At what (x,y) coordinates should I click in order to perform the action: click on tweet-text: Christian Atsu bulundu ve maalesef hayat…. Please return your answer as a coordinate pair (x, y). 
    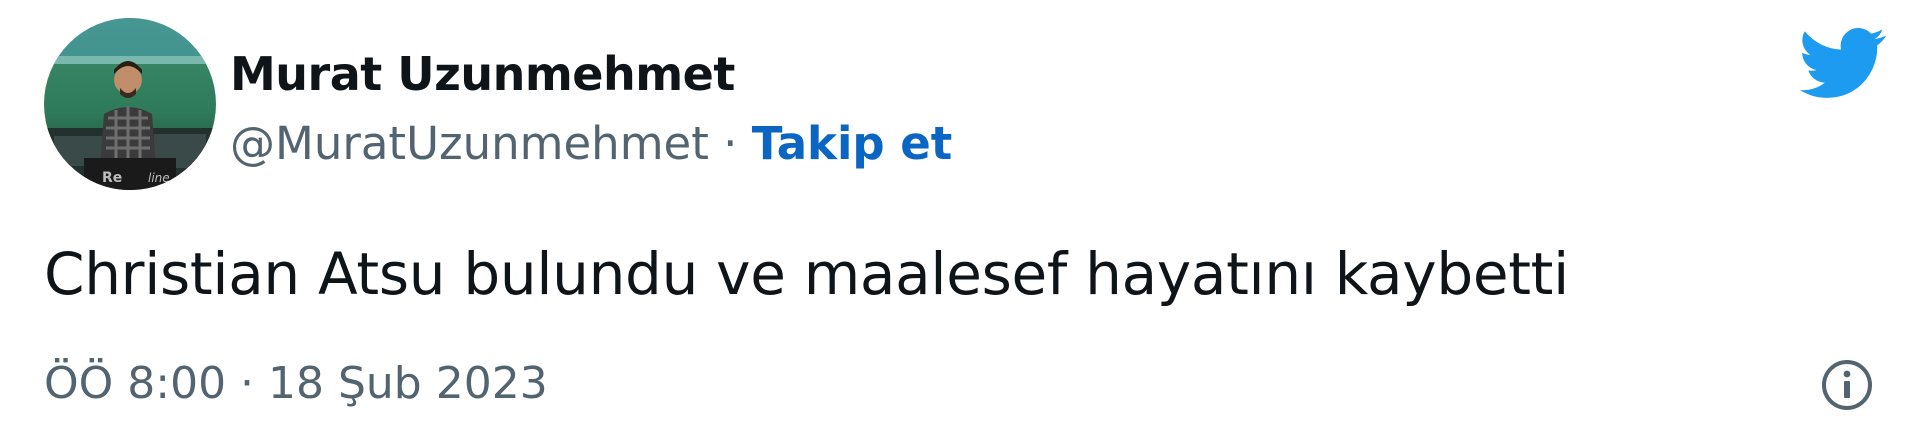
    Looking at the image, I should click on (806, 274).